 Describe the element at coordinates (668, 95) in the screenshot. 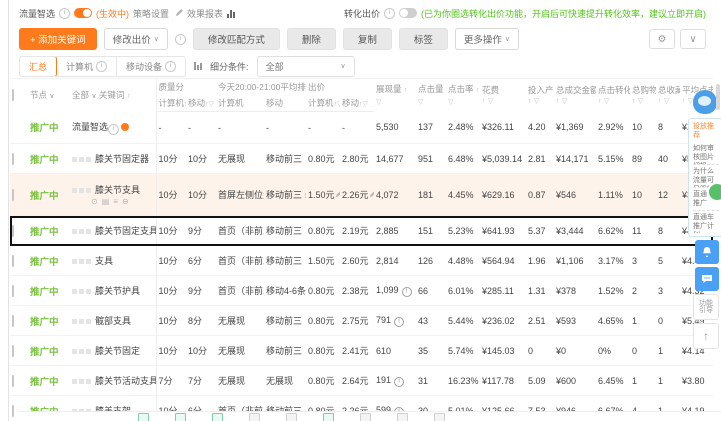

I see `col-favs: 总收藏数↑ ▽` at that location.